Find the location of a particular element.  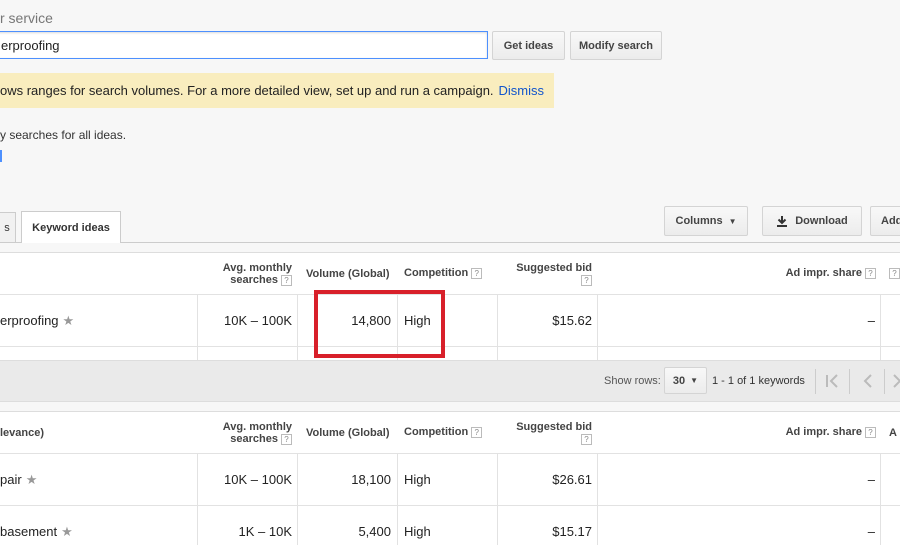

volume-cell: 5,400 is located at coordinates (374, 531).